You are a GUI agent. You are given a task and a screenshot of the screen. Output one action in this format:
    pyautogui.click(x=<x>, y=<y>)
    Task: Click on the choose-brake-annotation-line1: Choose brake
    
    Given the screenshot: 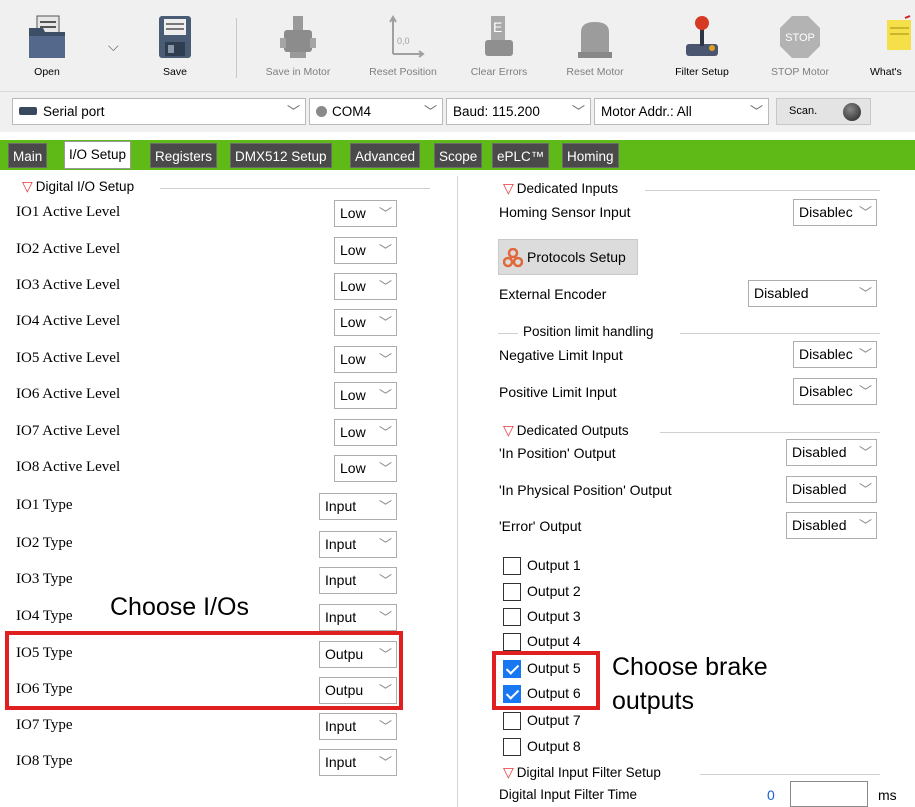 What is the action you would take?
    pyautogui.click(x=690, y=667)
    